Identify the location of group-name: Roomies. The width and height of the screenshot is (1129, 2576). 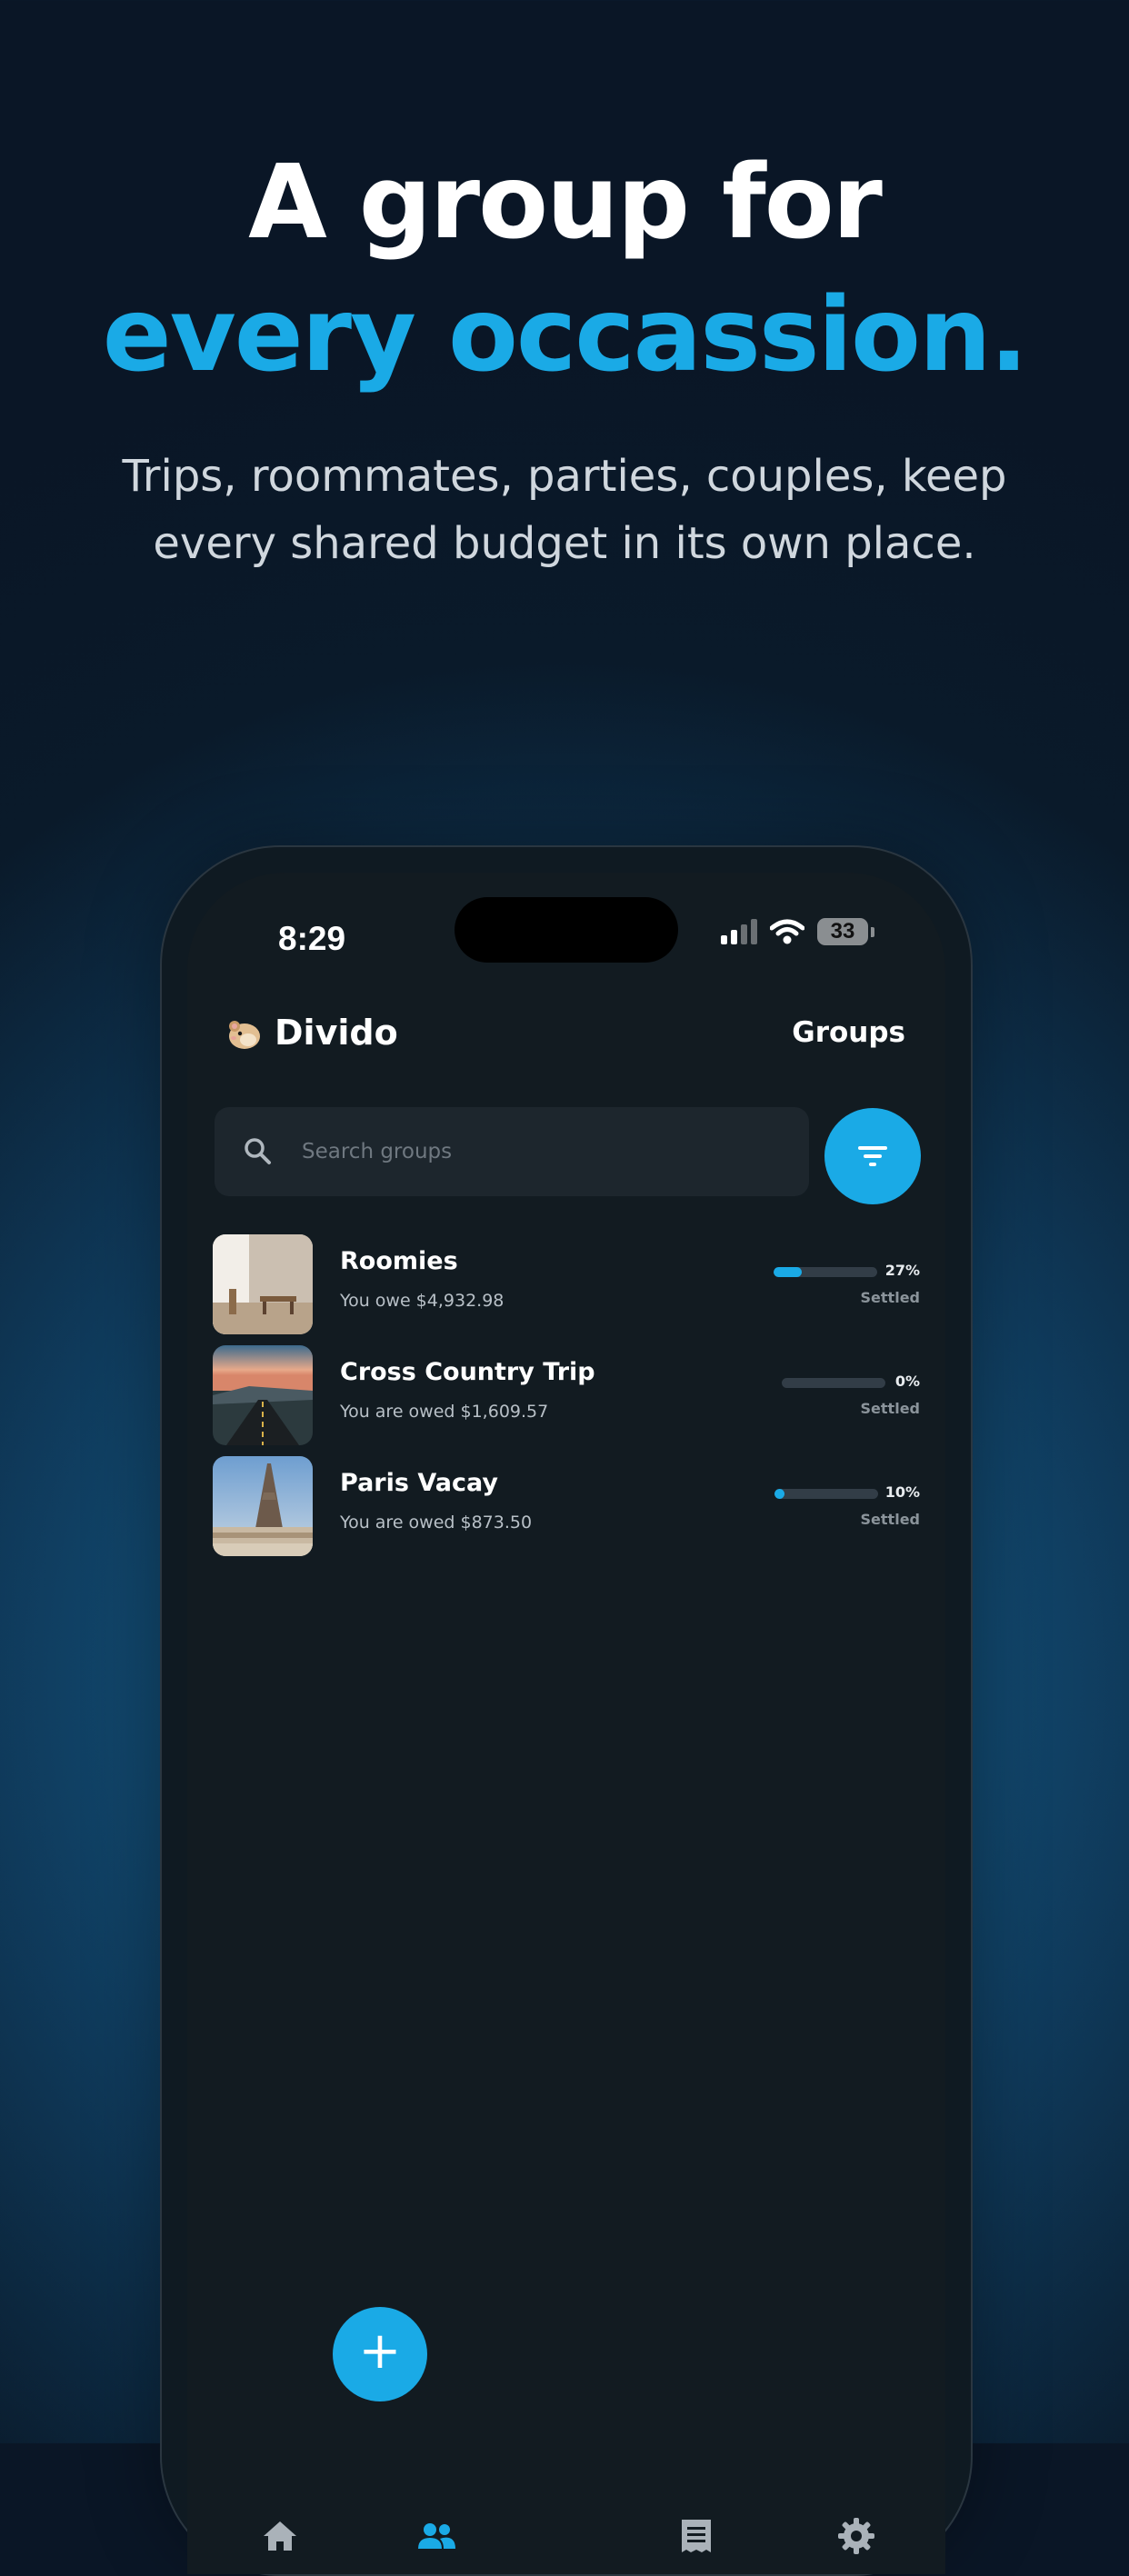
(399, 1261).